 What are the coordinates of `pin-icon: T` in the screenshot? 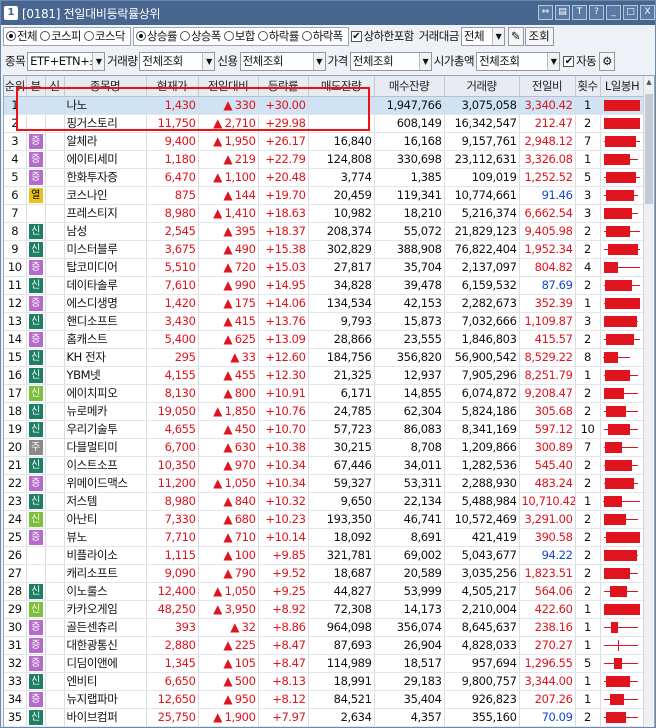 It's located at (579, 12).